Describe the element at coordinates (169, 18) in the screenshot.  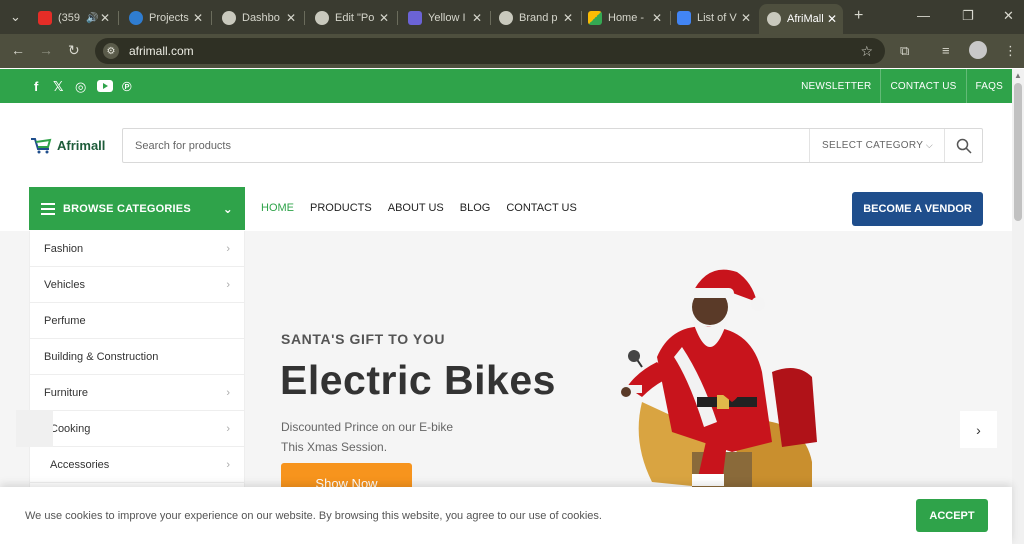
I see `tab-title: Projects` at that location.